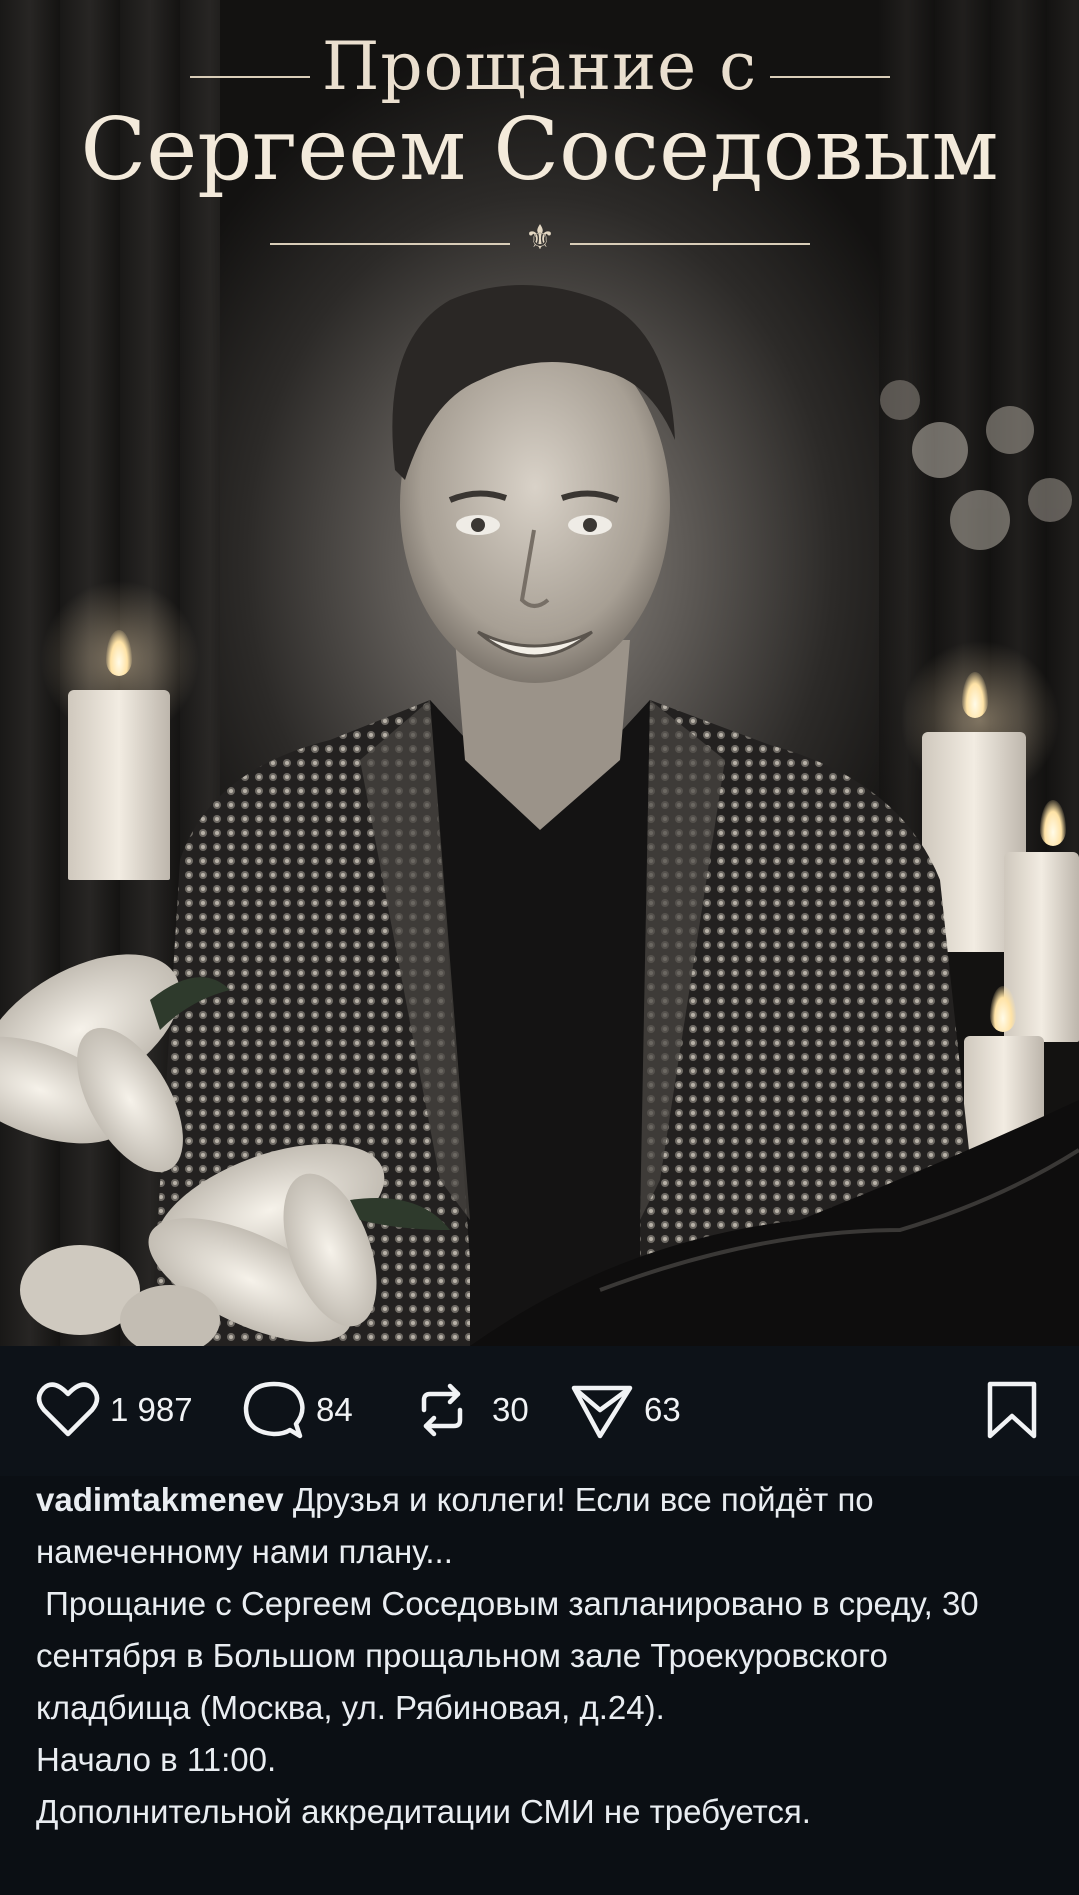 The width and height of the screenshot is (1079, 1895). What do you see at coordinates (662, 1409) in the screenshot?
I see `share-count: 63` at bounding box center [662, 1409].